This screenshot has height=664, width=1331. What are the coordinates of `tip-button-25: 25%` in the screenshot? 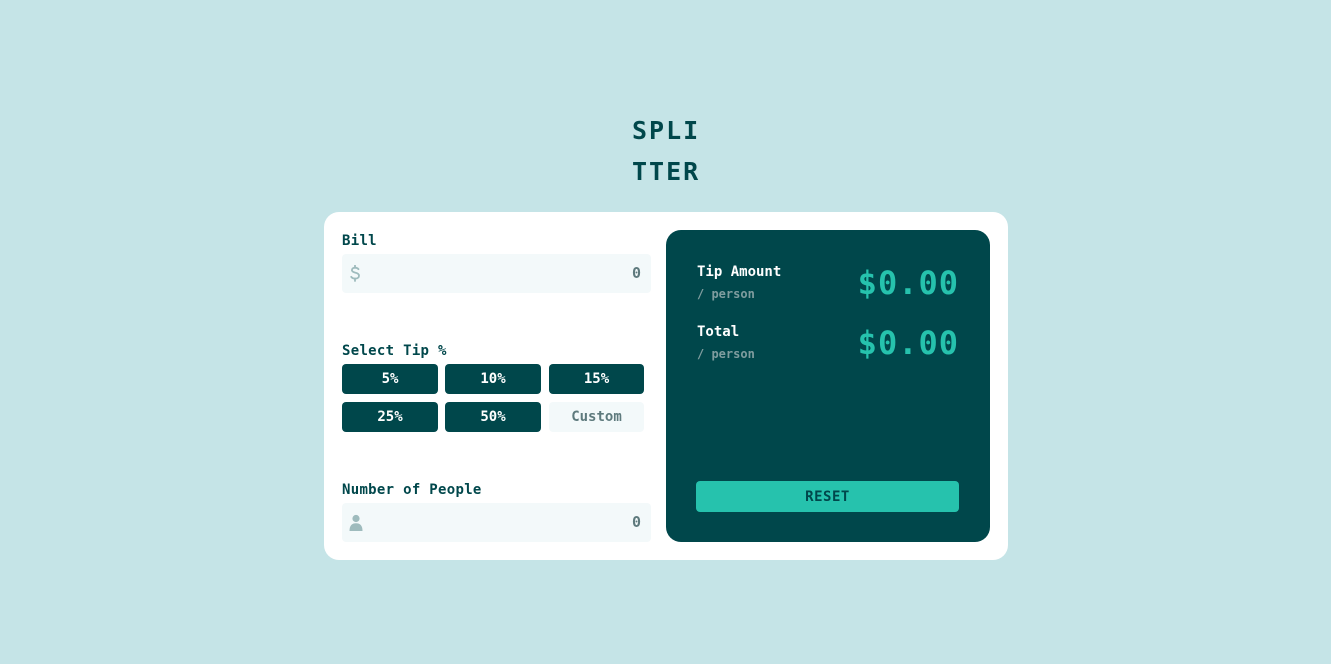 It's located at (390, 417).